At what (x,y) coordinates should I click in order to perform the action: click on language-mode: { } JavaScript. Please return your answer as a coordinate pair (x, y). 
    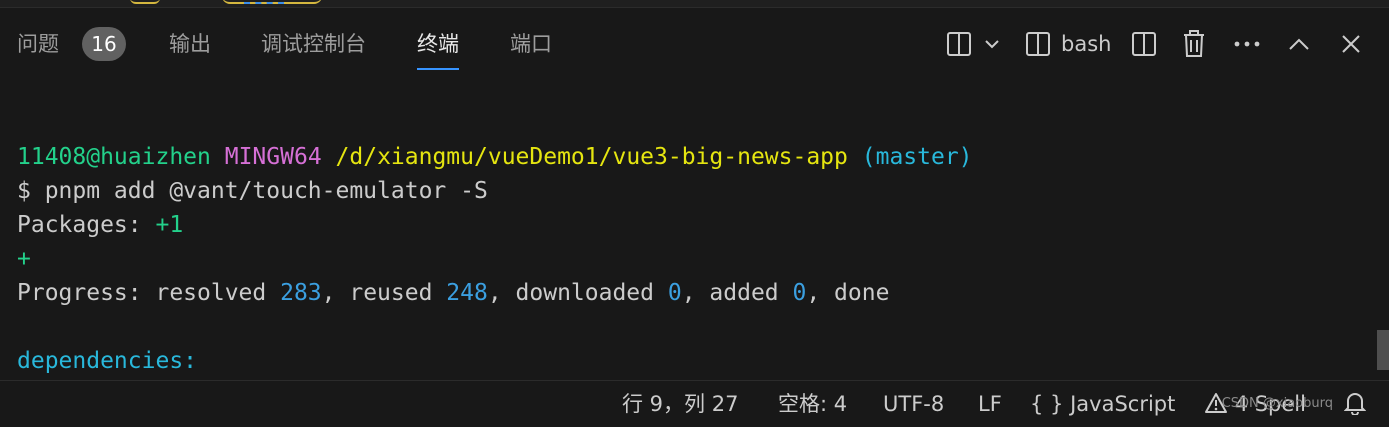
    Looking at the image, I should click on (1102, 402).